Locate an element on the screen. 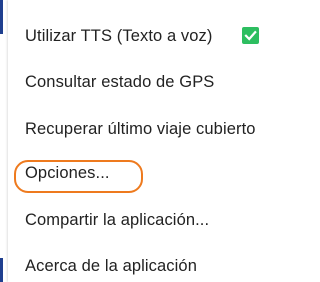 The height and width of the screenshot is (282, 320). menu-item-label: Recuperar último viaje cubierto is located at coordinates (140, 128).